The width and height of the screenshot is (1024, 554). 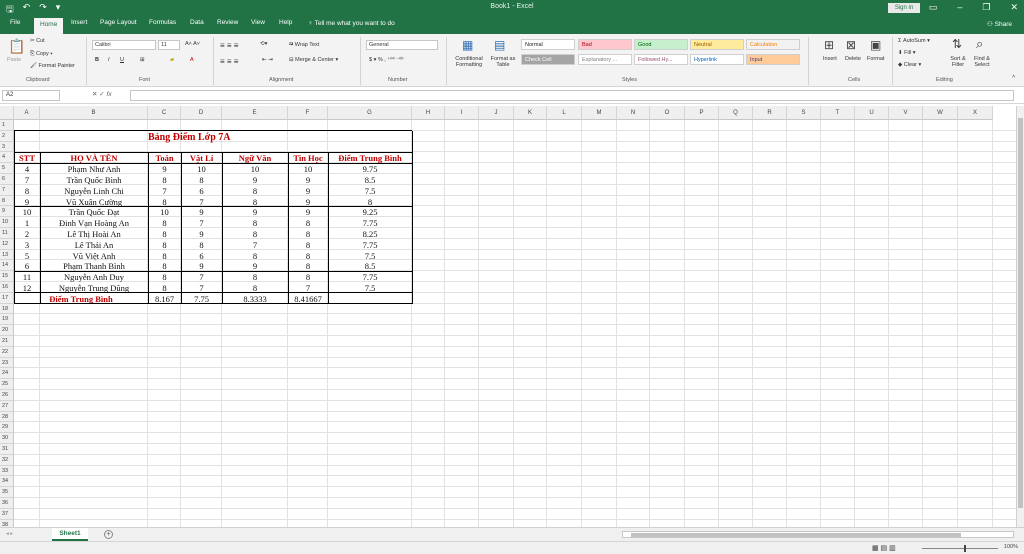 I want to click on tab-insert: Insert, so click(x=79, y=22).